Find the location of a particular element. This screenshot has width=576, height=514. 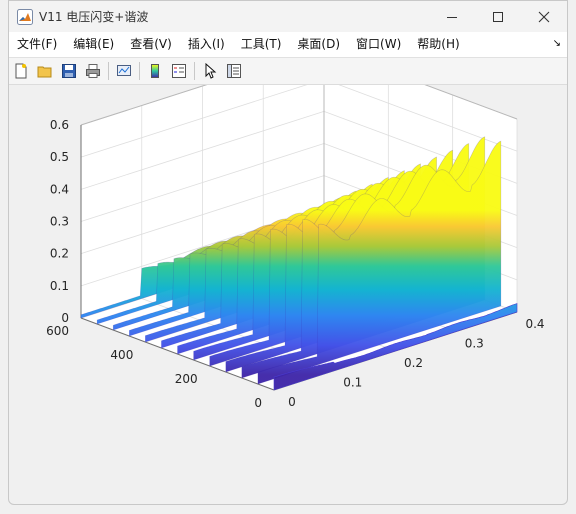

insert-colorbar-button is located at coordinates (155, 71).